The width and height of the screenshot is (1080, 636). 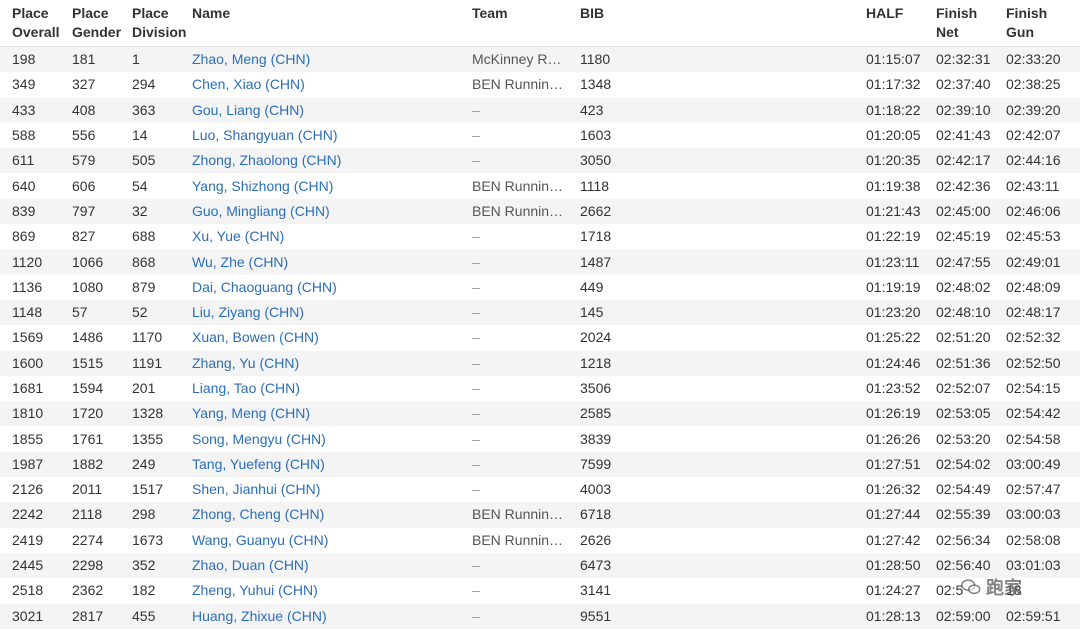 I want to click on runner-name-link: Zhao, Meng (CHN), so click(x=251, y=59).